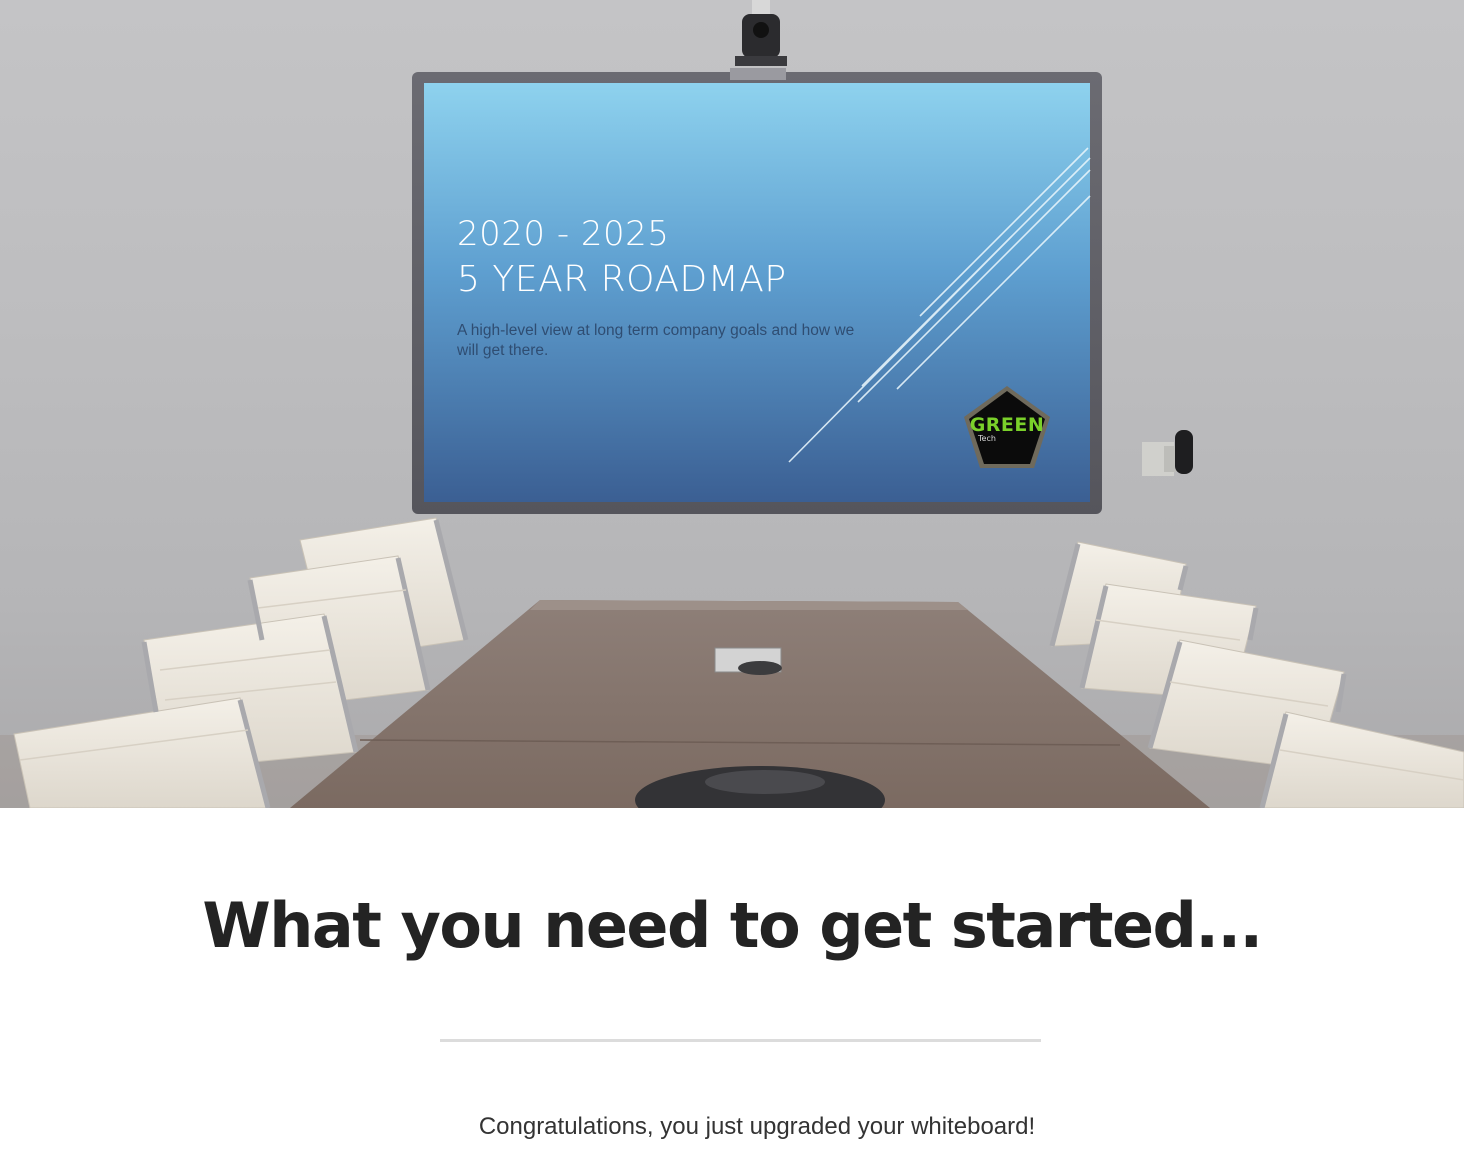  I want to click on green-tech-logo: GREEN Tech, so click(1007, 427).